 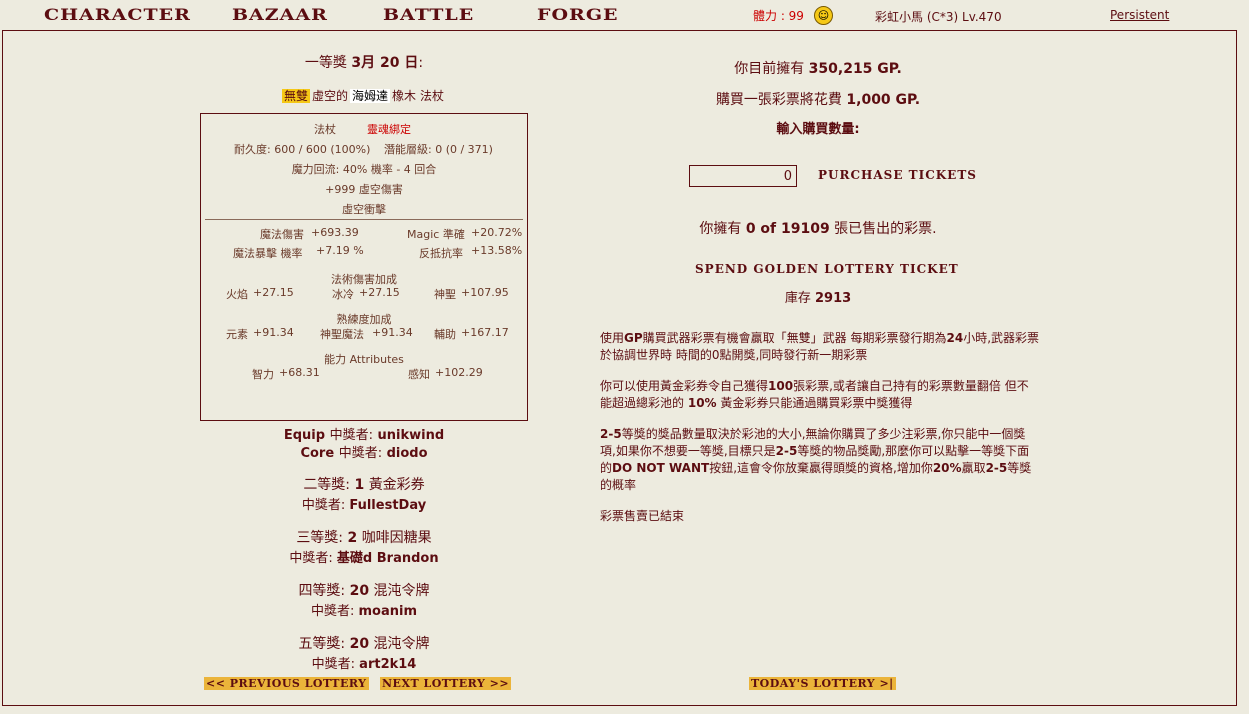 What do you see at coordinates (822, 683) in the screenshot?
I see `todays-lottery-button: TODAY'S LOTTERY >|` at bounding box center [822, 683].